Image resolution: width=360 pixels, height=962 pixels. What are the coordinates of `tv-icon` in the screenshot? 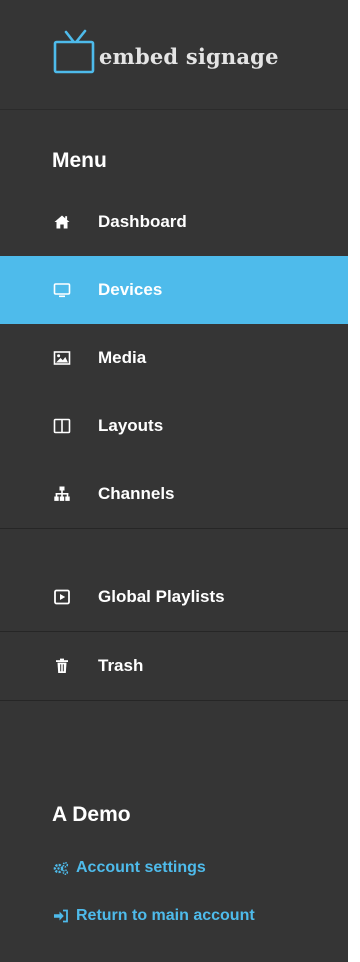 It's located at (74, 51).